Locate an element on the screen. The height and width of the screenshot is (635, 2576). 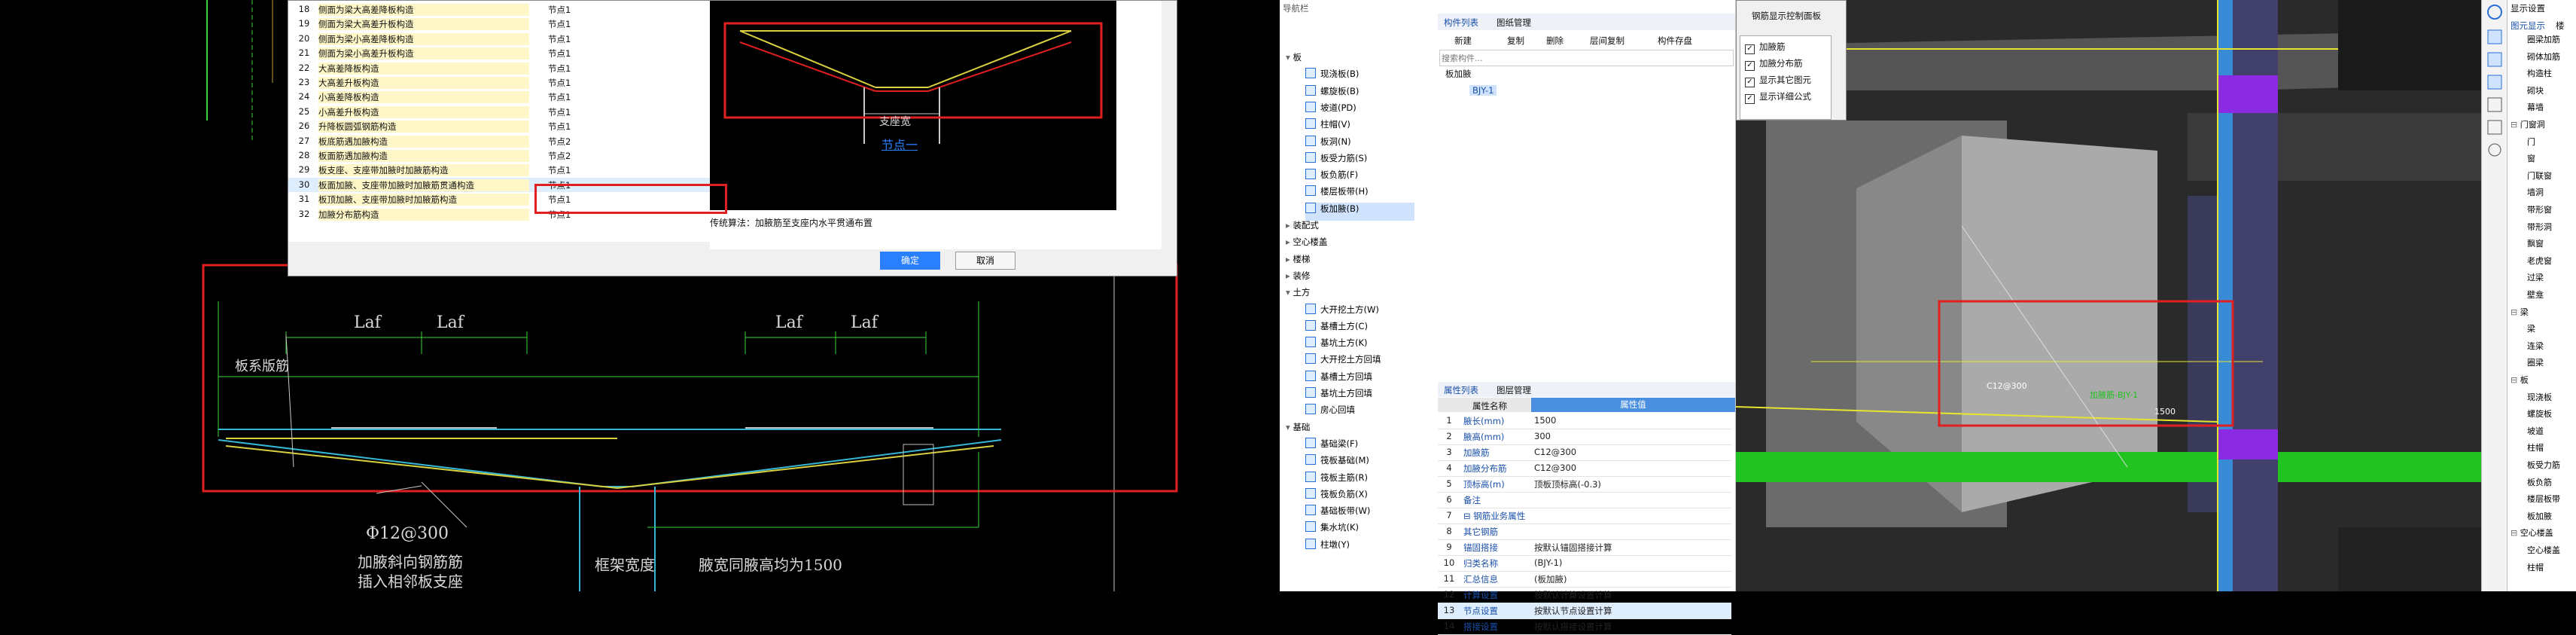
prop-value: (板加腋) is located at coordinates (1551, 579).